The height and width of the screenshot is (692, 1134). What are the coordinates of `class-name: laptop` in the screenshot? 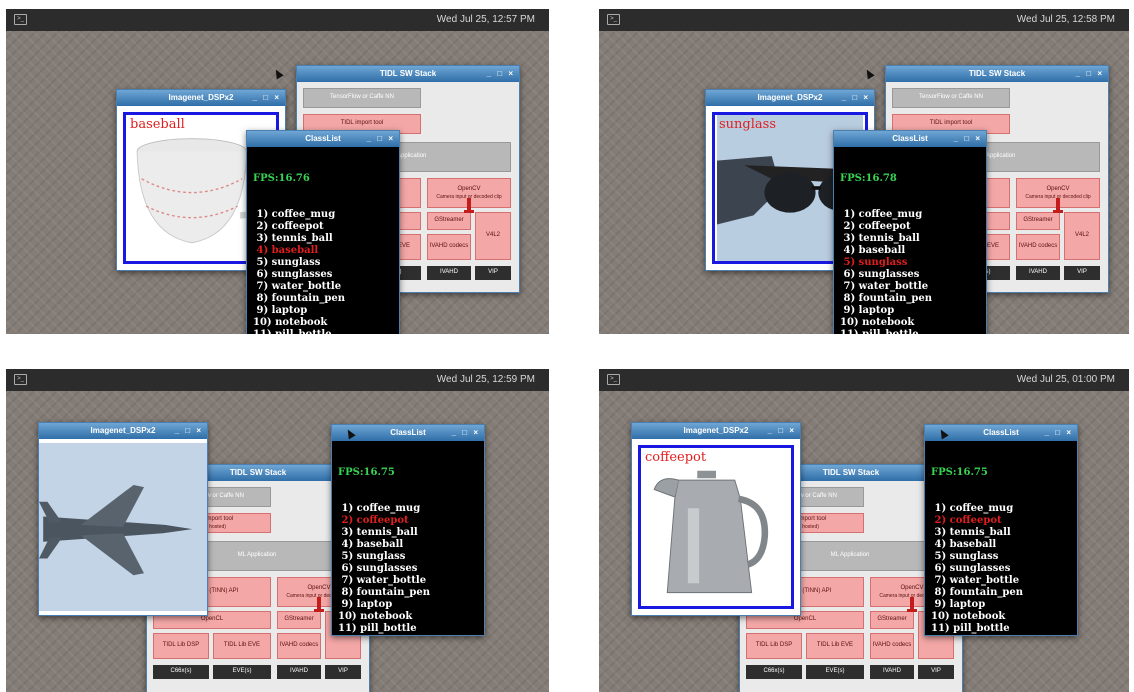 It's located at (289, 310).